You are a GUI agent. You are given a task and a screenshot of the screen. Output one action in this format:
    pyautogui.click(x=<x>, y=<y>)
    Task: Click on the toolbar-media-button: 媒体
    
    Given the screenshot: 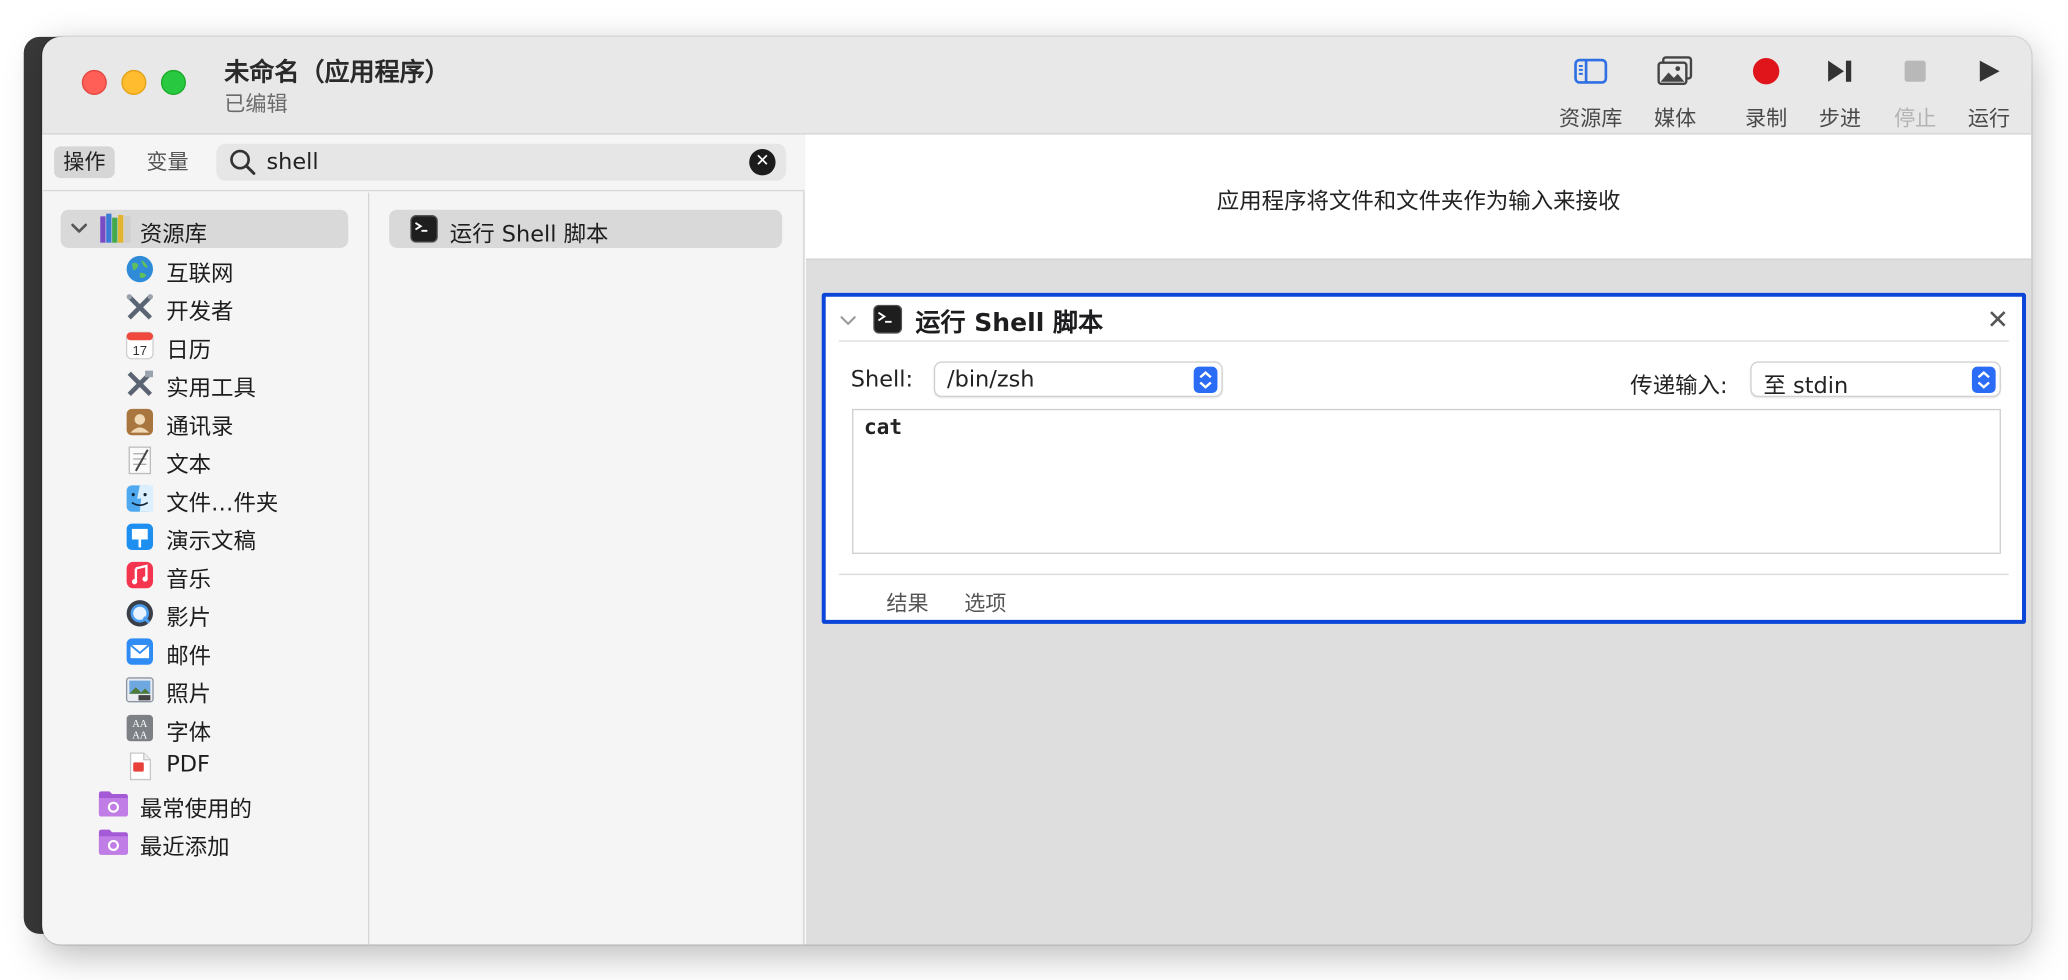 What is the action you would take?
    pyautogui.click(x=1675, y=92)
    